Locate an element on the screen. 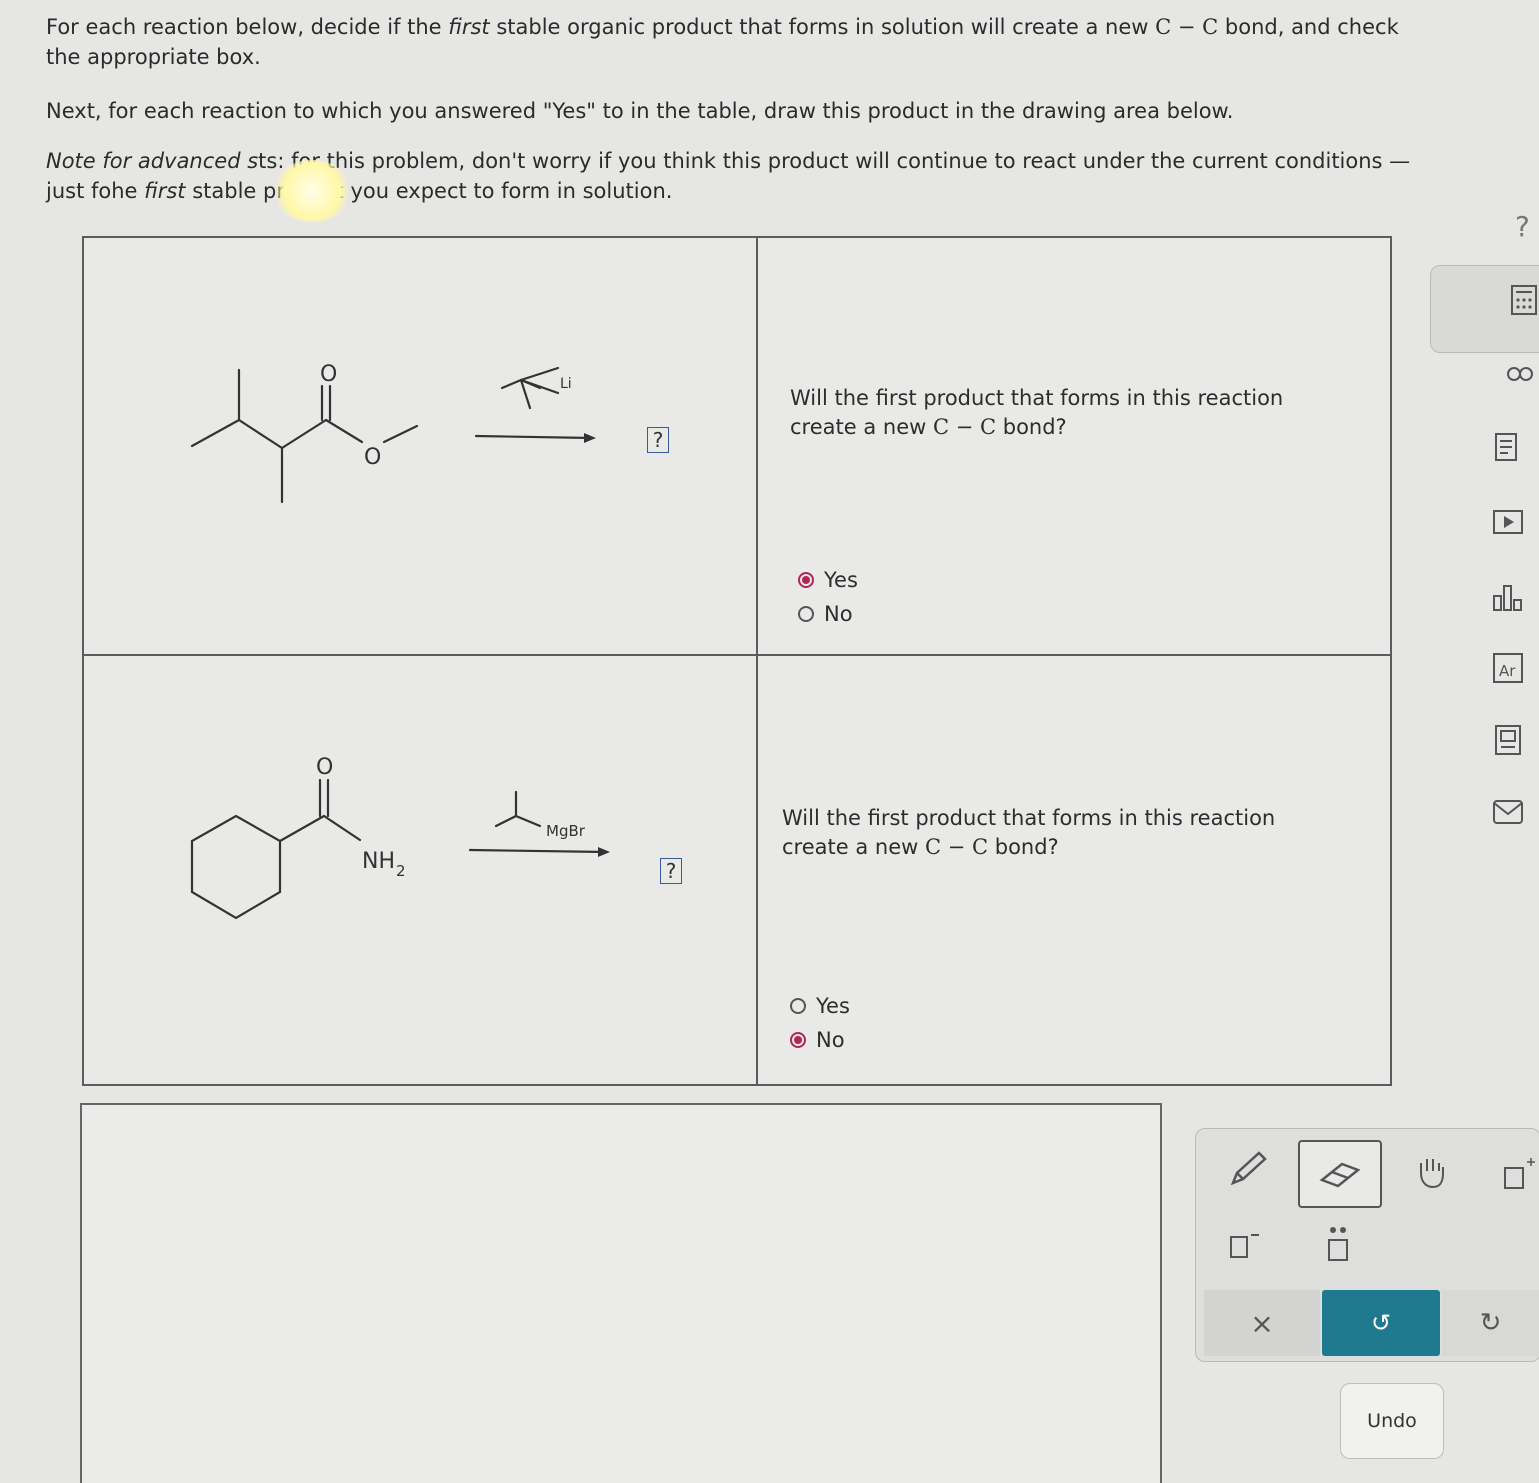 The image size is (1539, 1483). play-icon is located at coordinates (1508, 522).